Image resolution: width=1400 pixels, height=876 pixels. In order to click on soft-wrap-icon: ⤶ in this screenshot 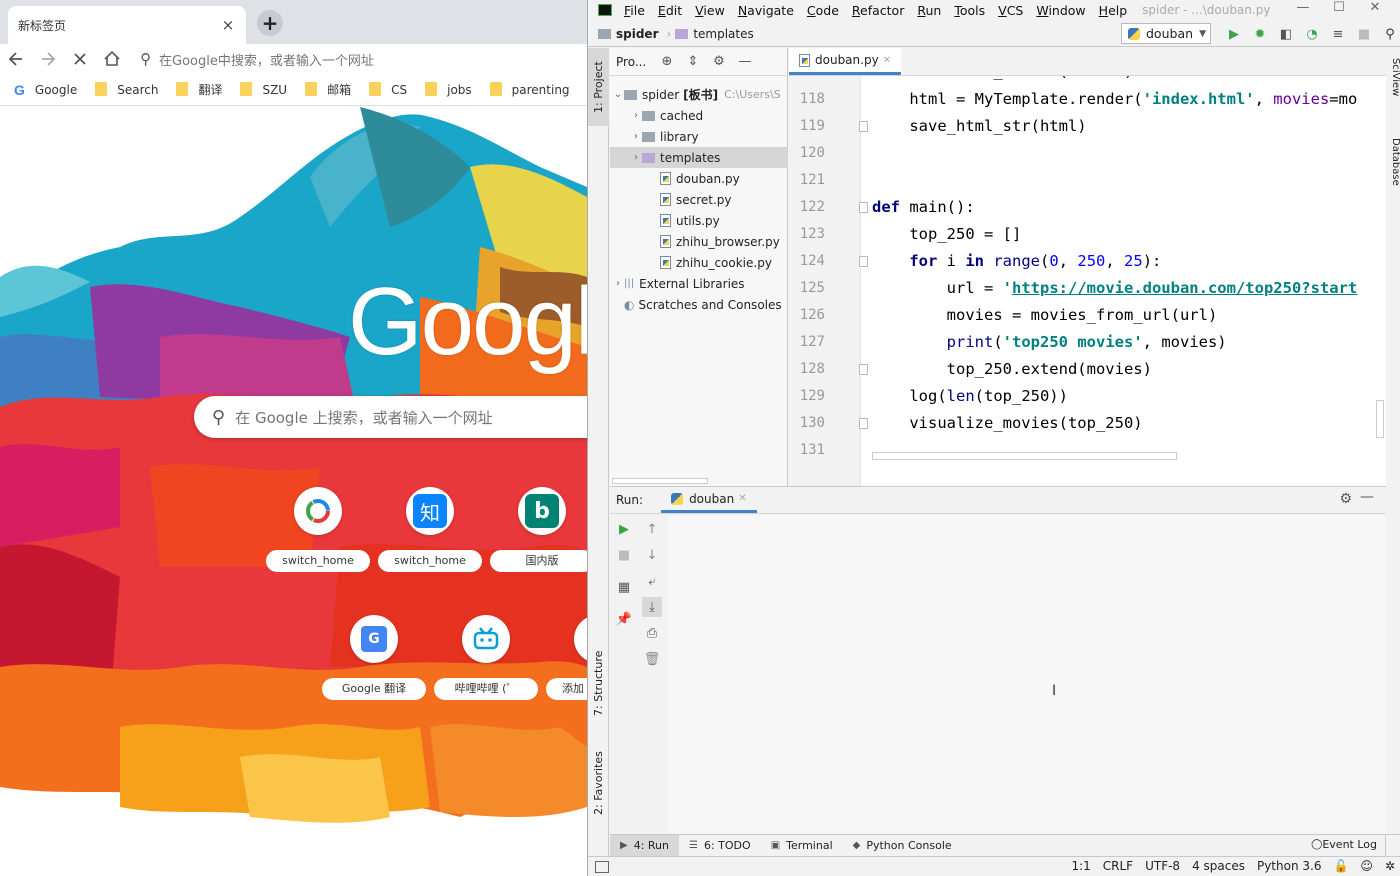, I will do `click(652, 581)`.